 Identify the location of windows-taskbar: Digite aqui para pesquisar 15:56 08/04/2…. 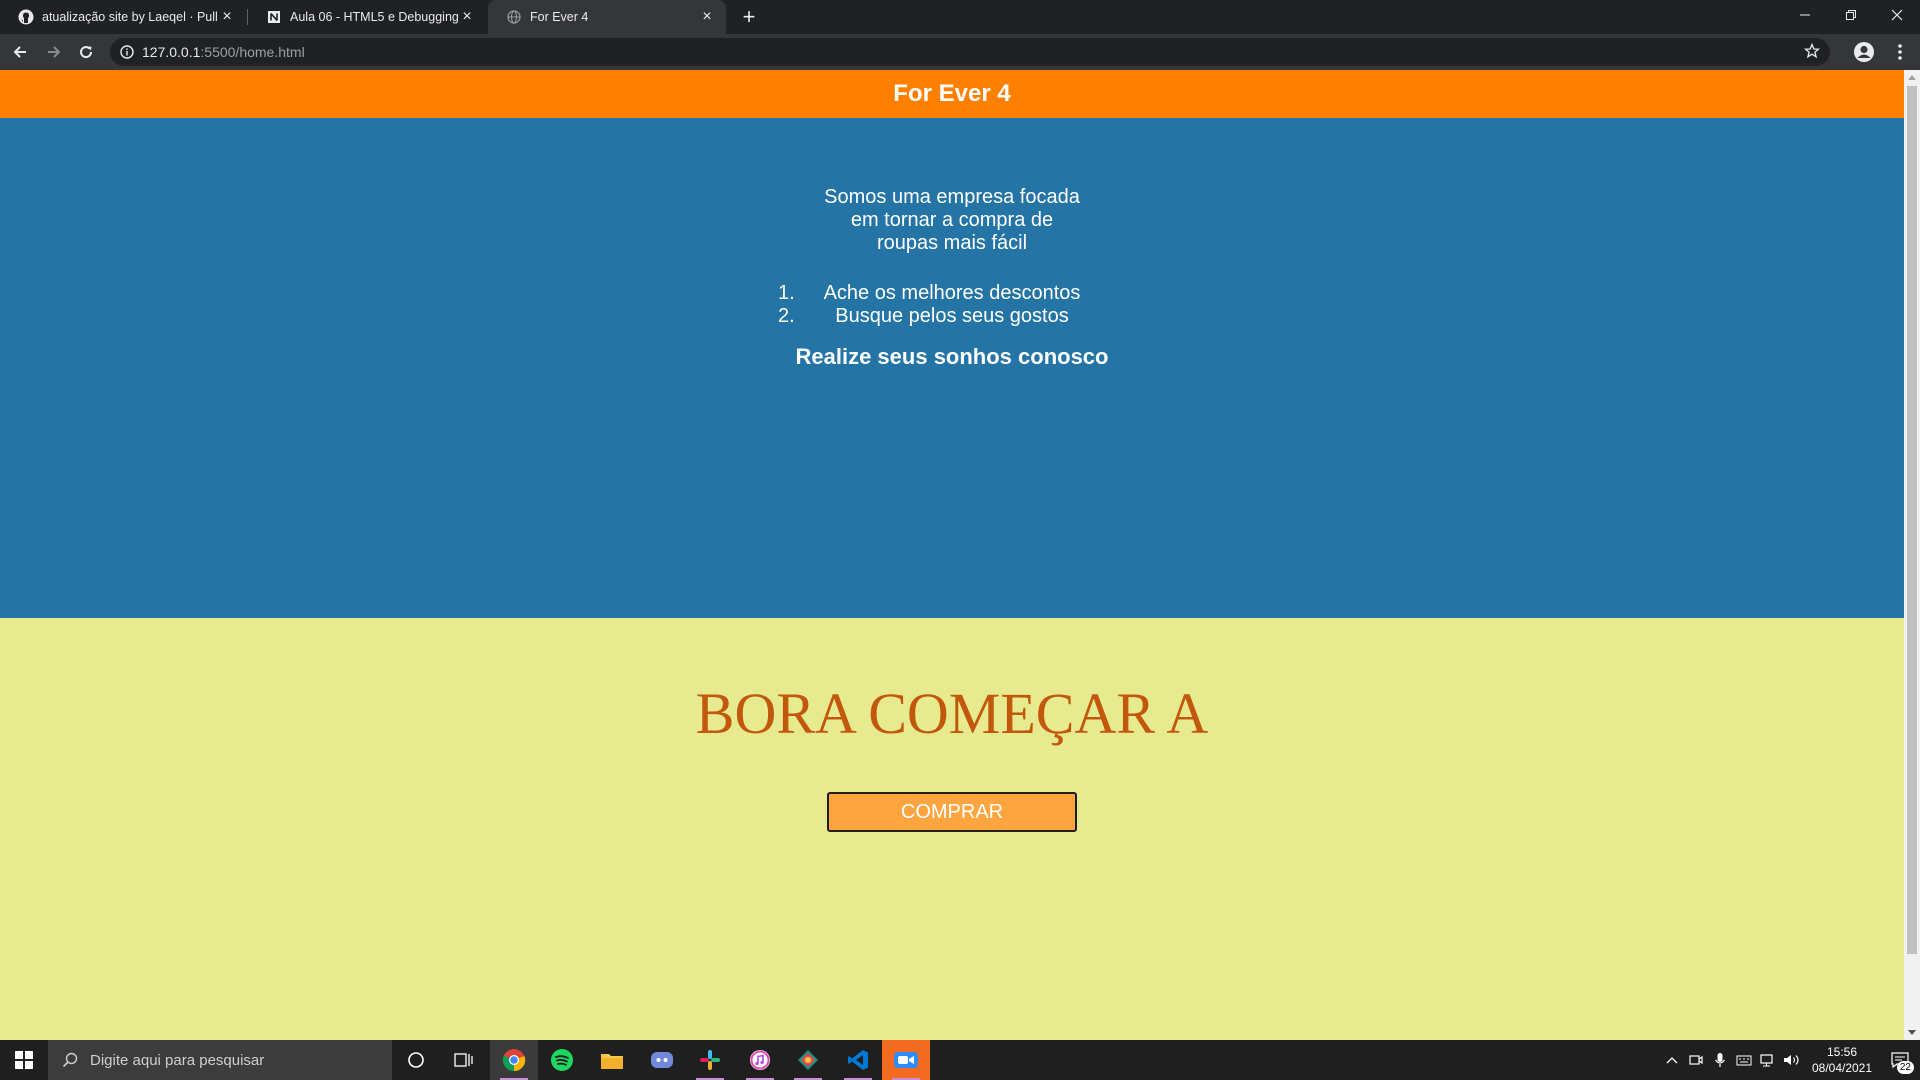
(960, 1060).